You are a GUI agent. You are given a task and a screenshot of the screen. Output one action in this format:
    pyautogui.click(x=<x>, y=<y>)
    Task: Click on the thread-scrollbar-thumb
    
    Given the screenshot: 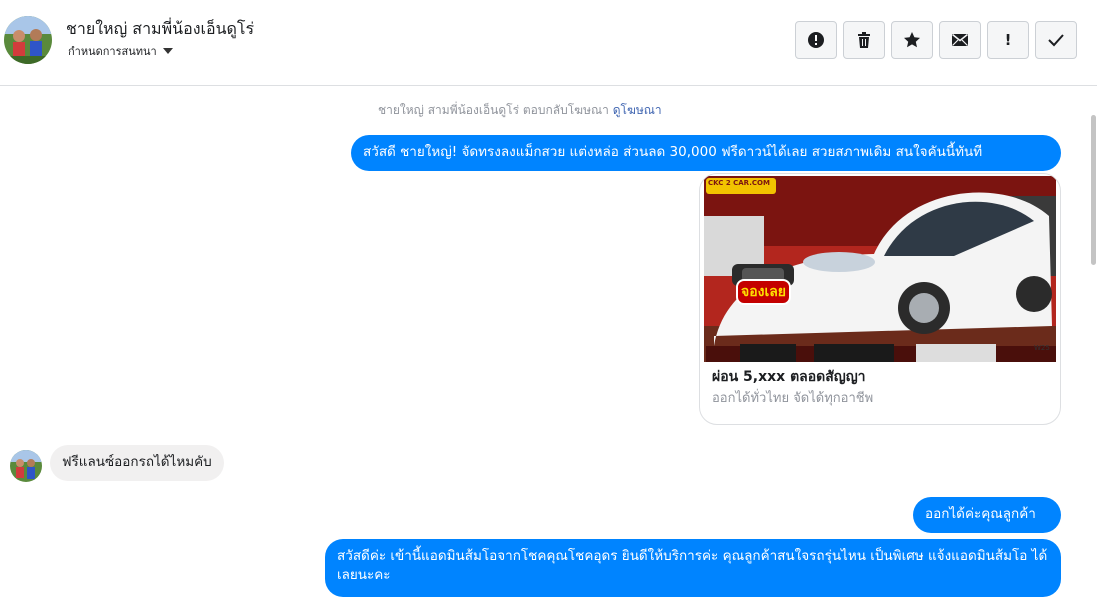 What is the action you would take?
    pyautogui.click(x=1093, y=190)
    